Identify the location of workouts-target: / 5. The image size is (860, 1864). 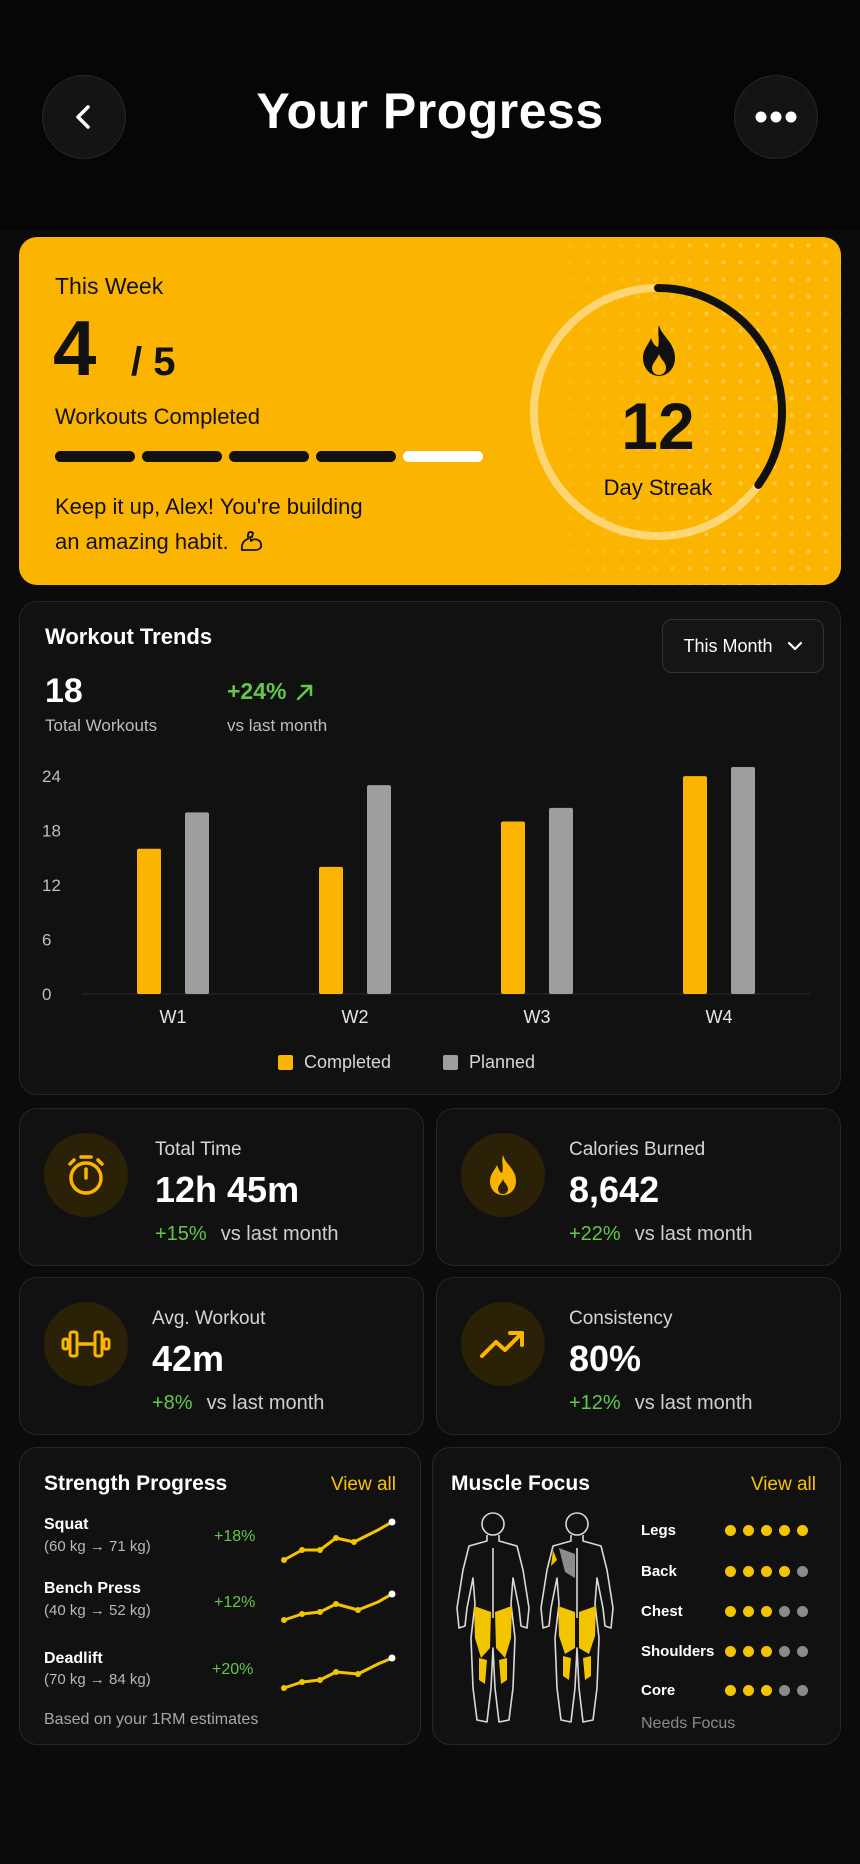
(153, 362).